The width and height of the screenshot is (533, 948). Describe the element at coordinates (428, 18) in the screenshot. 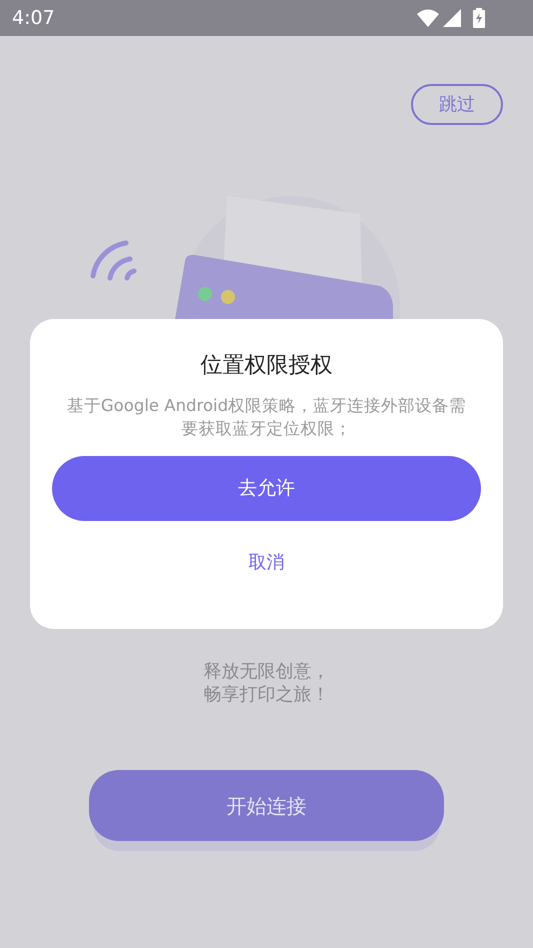

I see `wifi-icon` at that location.